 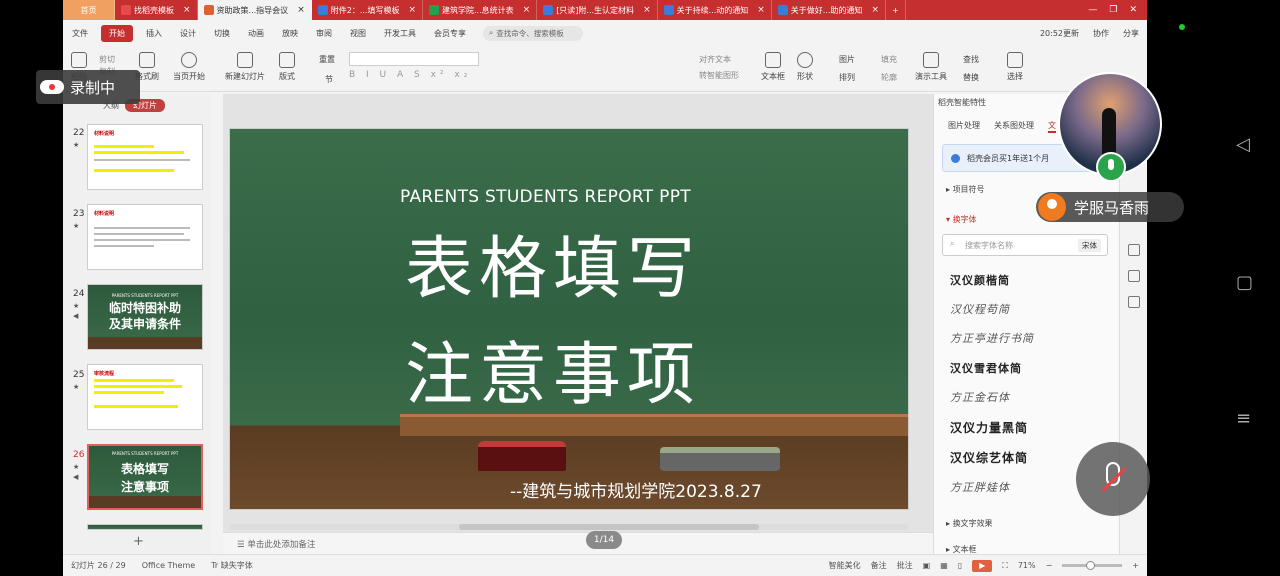 What do you see at coordinates (971, 77) in the screenshot?
I see `replace-button: 替换` at bounding box center [971, 77].